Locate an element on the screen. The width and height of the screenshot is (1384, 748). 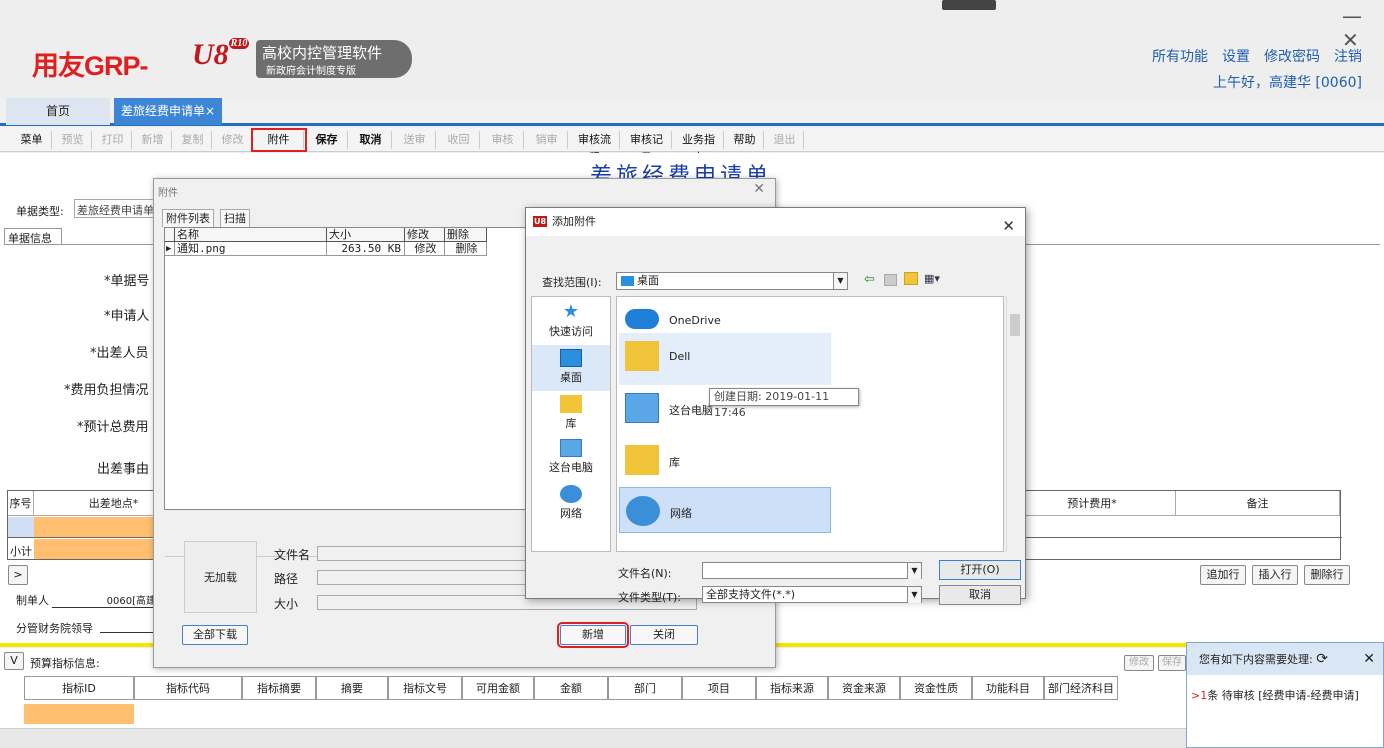
add-attachment-button: 新增 is located at coordinates (593, 635).